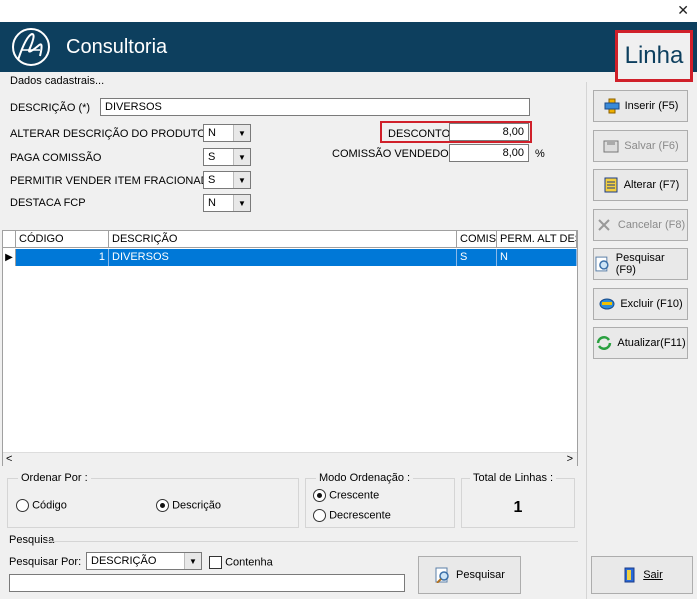 The height and width of the screenshot is (599, 697). Describe the element at coordinates (651, 304) in the screenshot. I see `excluir-label: Excluir (F10)` at that location.